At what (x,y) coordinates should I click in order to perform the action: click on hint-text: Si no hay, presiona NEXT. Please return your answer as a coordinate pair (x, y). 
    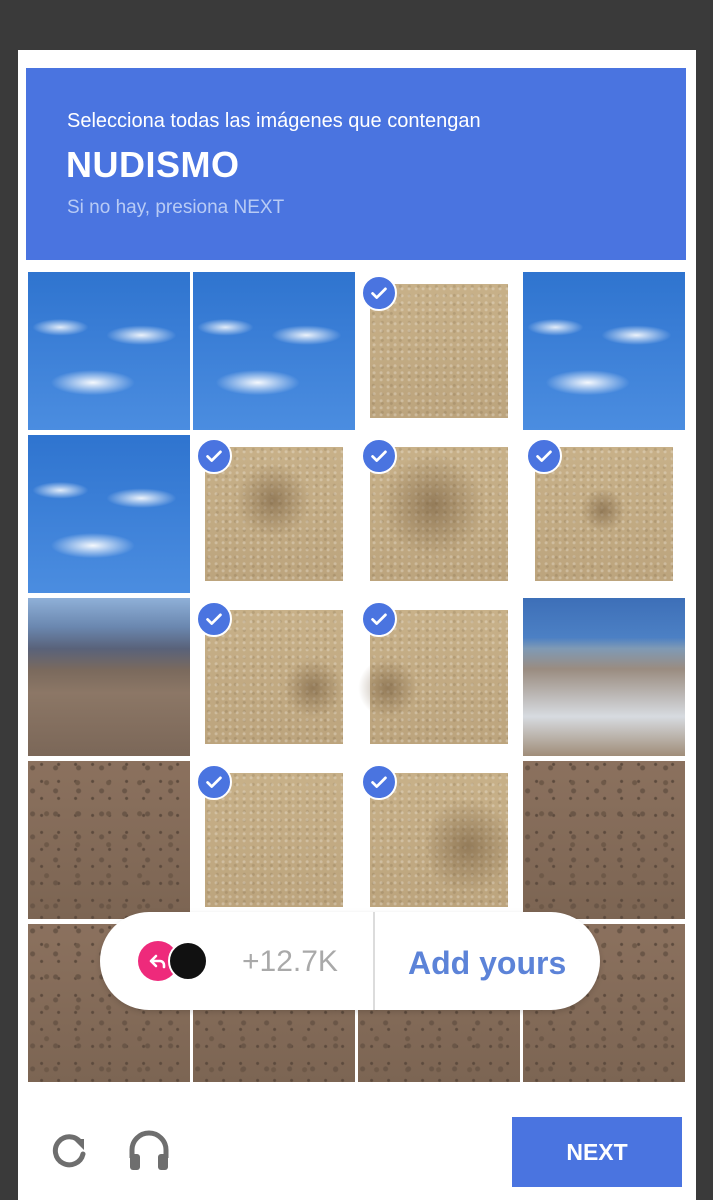
    Looking at the image, I should click on (176, 207).